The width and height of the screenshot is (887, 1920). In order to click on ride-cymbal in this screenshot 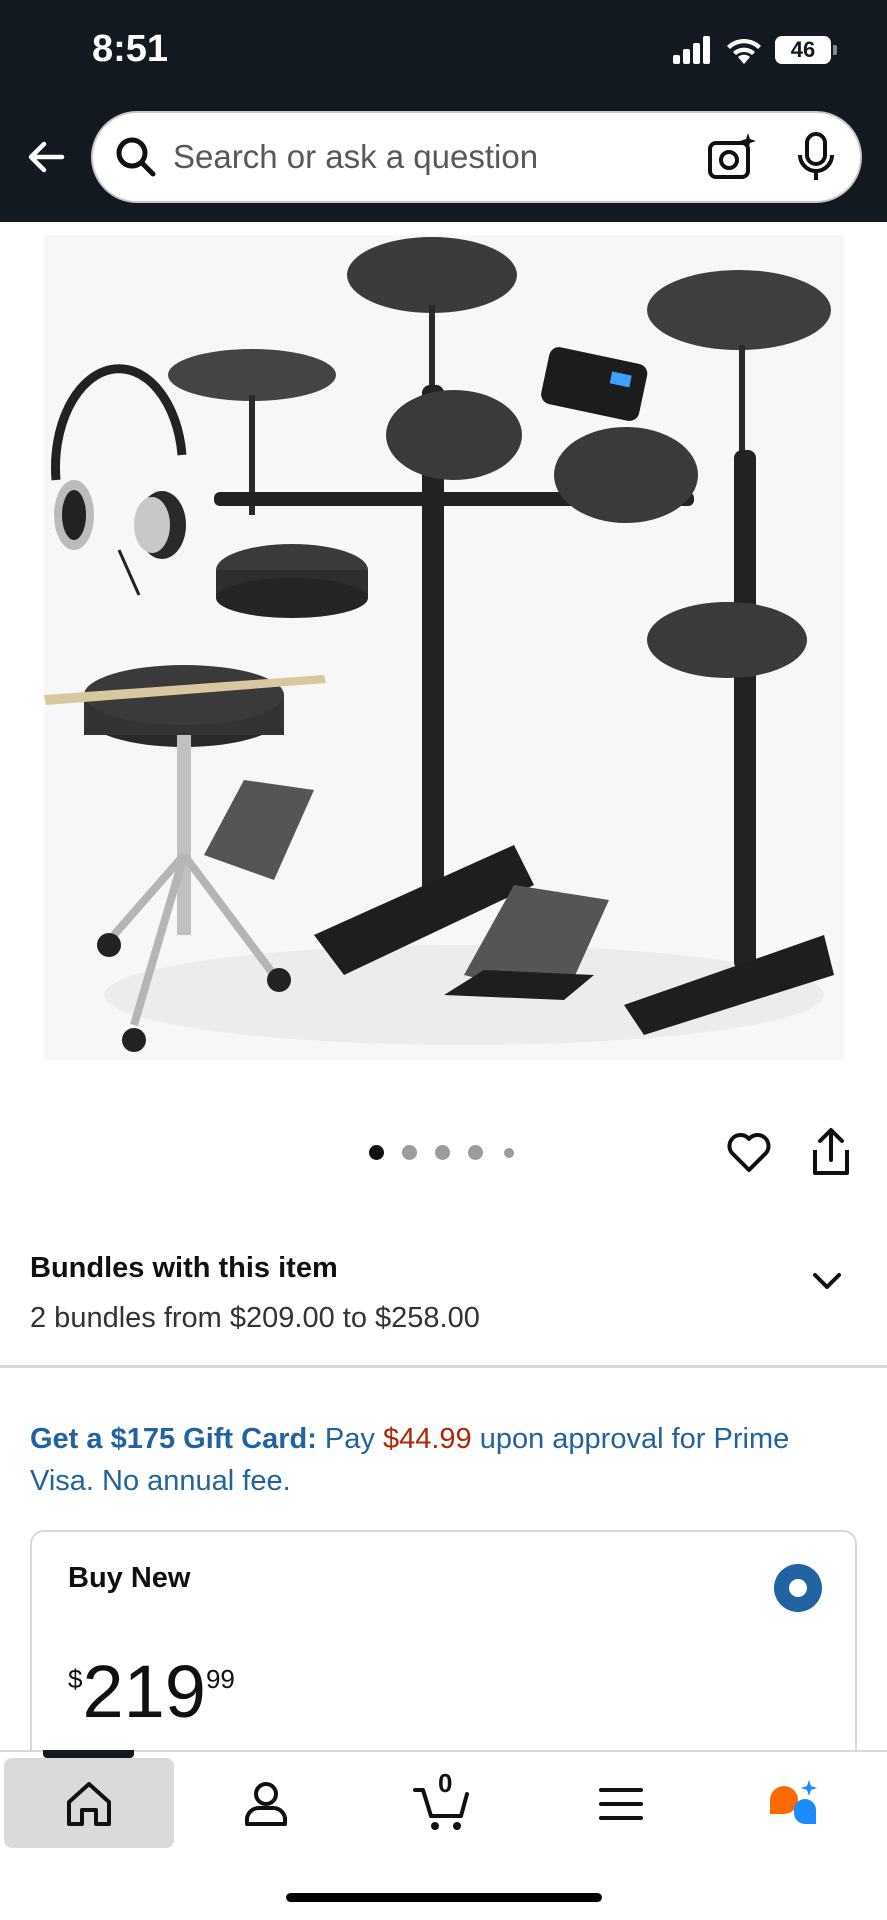, I will do `click(739, 310)`.